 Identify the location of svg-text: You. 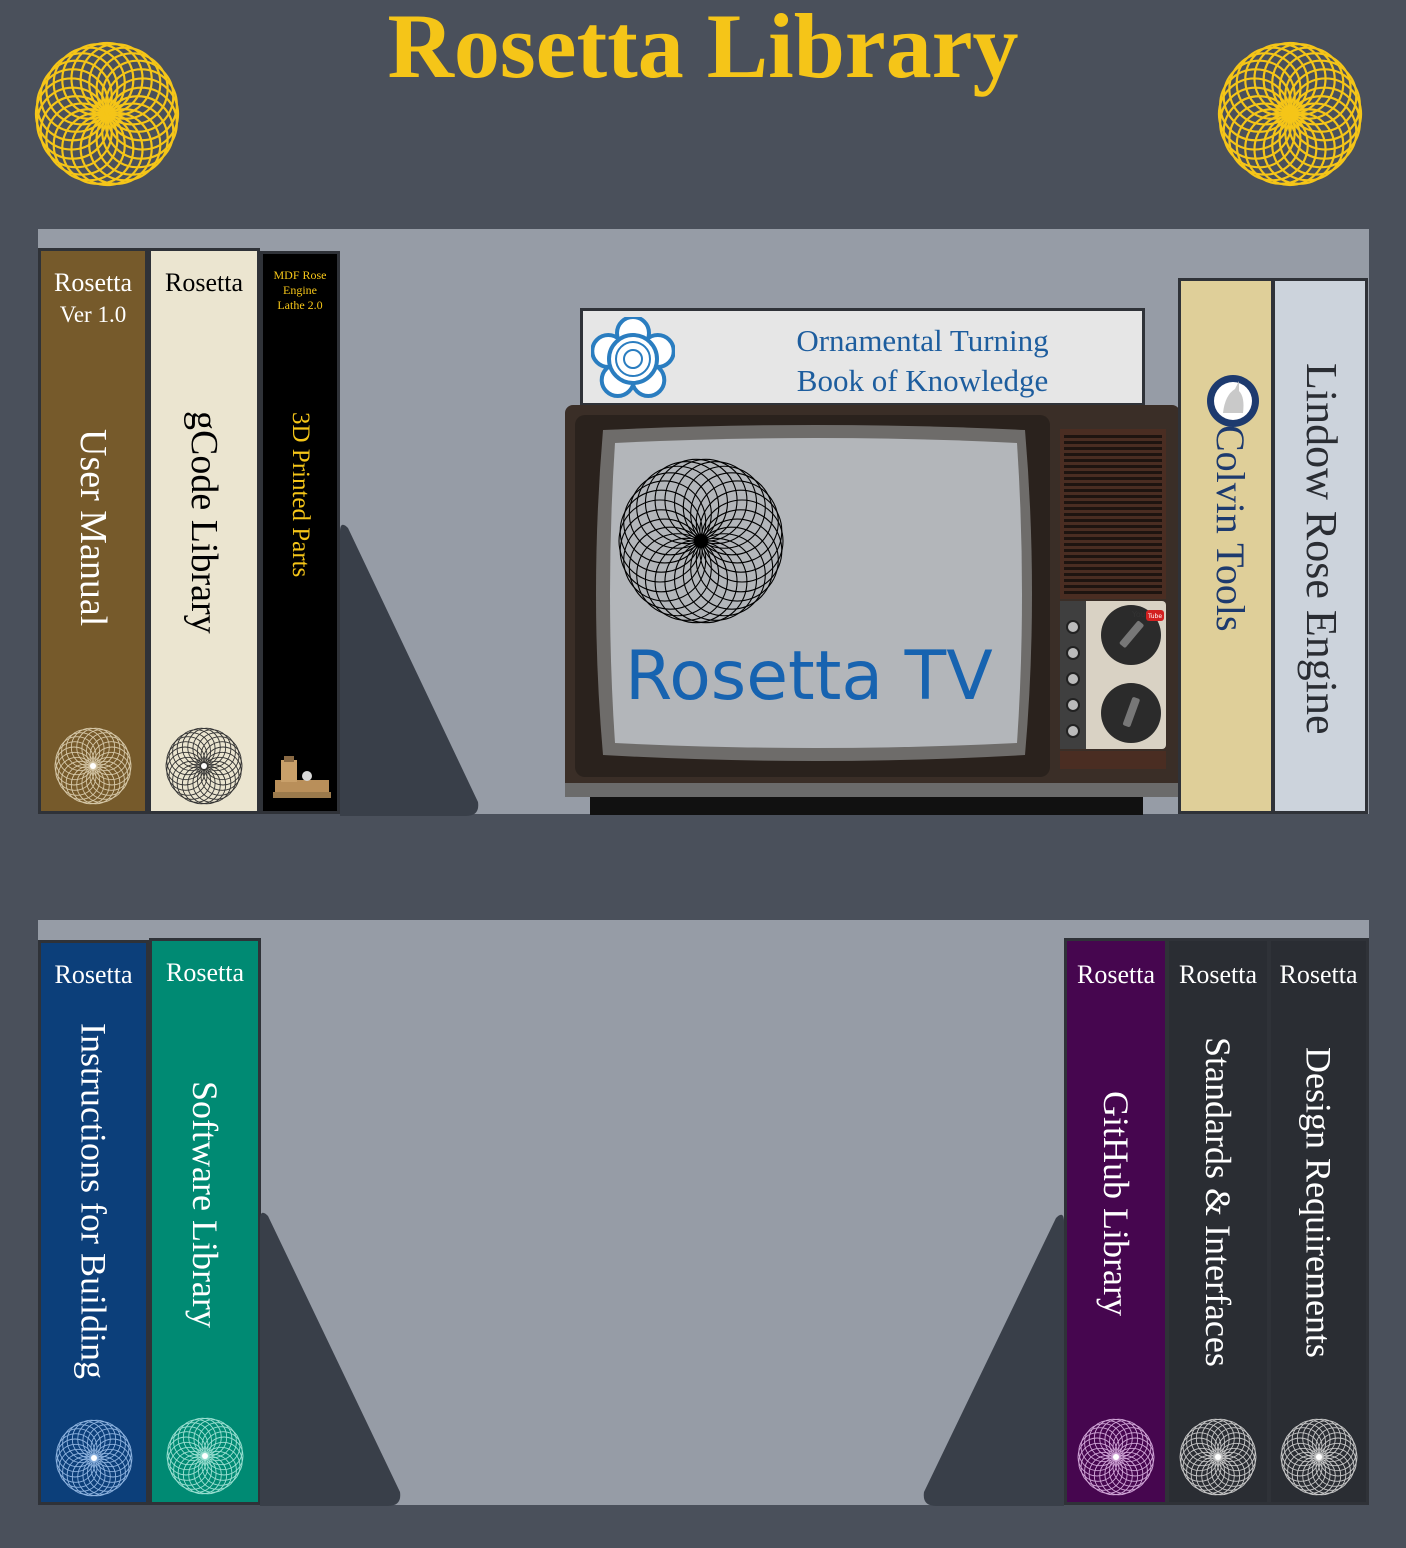
(1138, 614).